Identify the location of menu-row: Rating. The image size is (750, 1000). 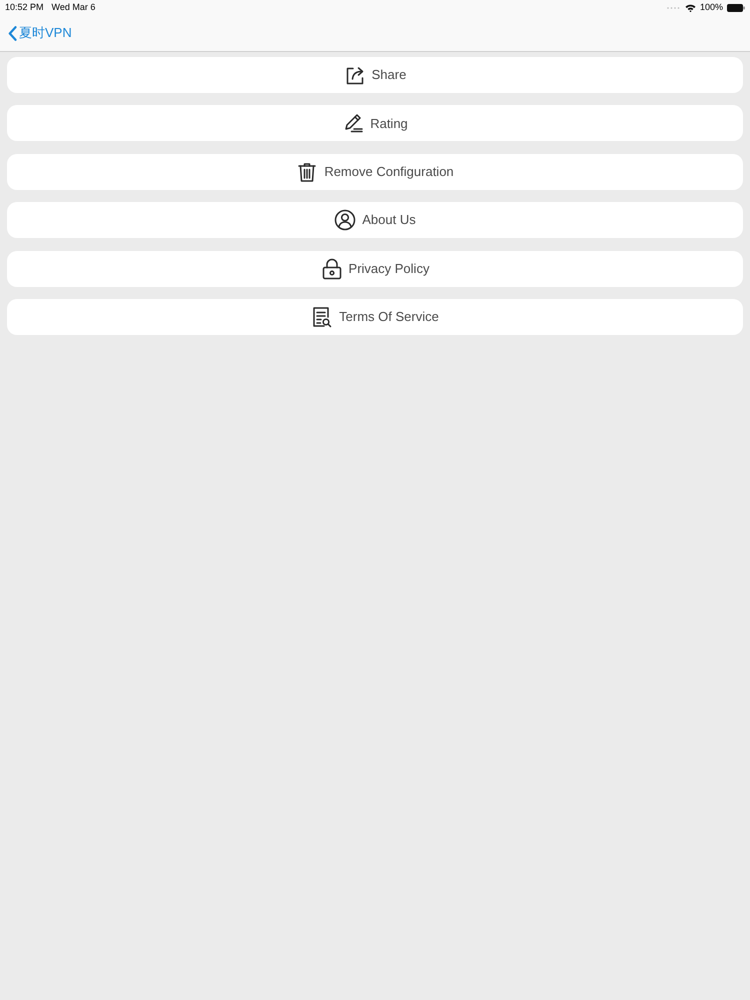
(375, 123).